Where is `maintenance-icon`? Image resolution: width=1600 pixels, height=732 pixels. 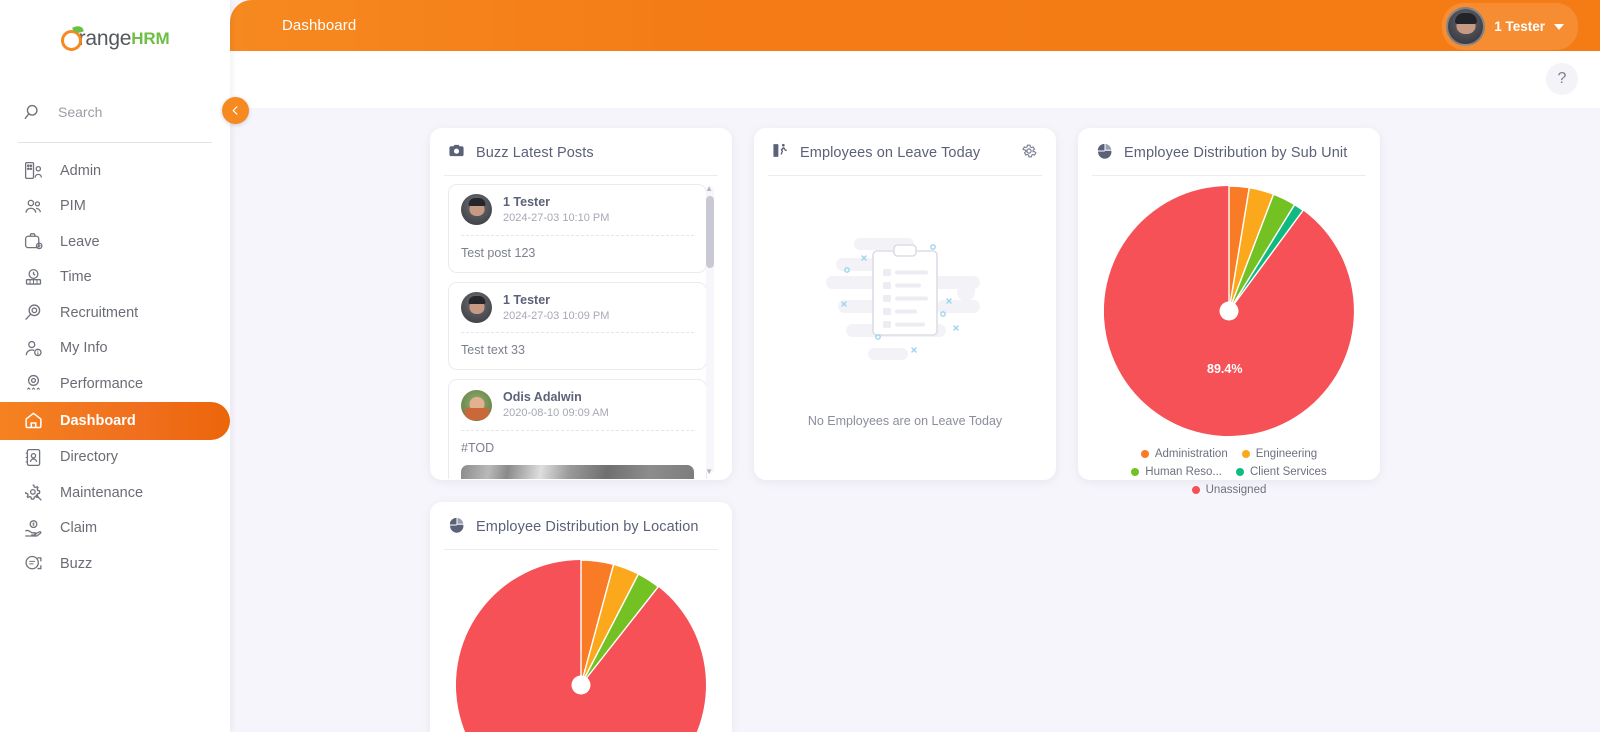
maintenance-icon is located at coordinates (33, 493).